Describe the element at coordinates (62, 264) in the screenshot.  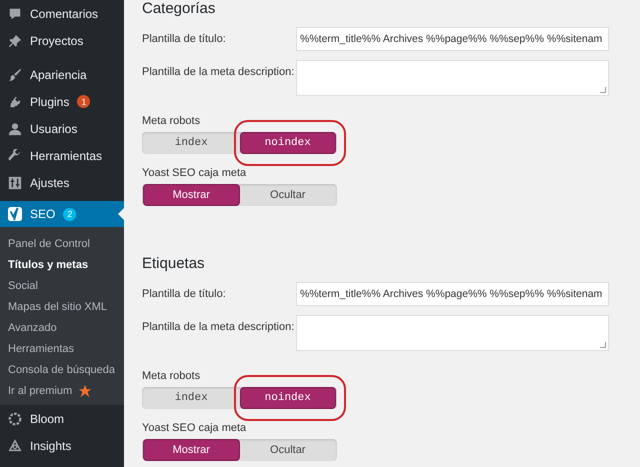
I see `submenu-item: Títulos y metas` at that location.